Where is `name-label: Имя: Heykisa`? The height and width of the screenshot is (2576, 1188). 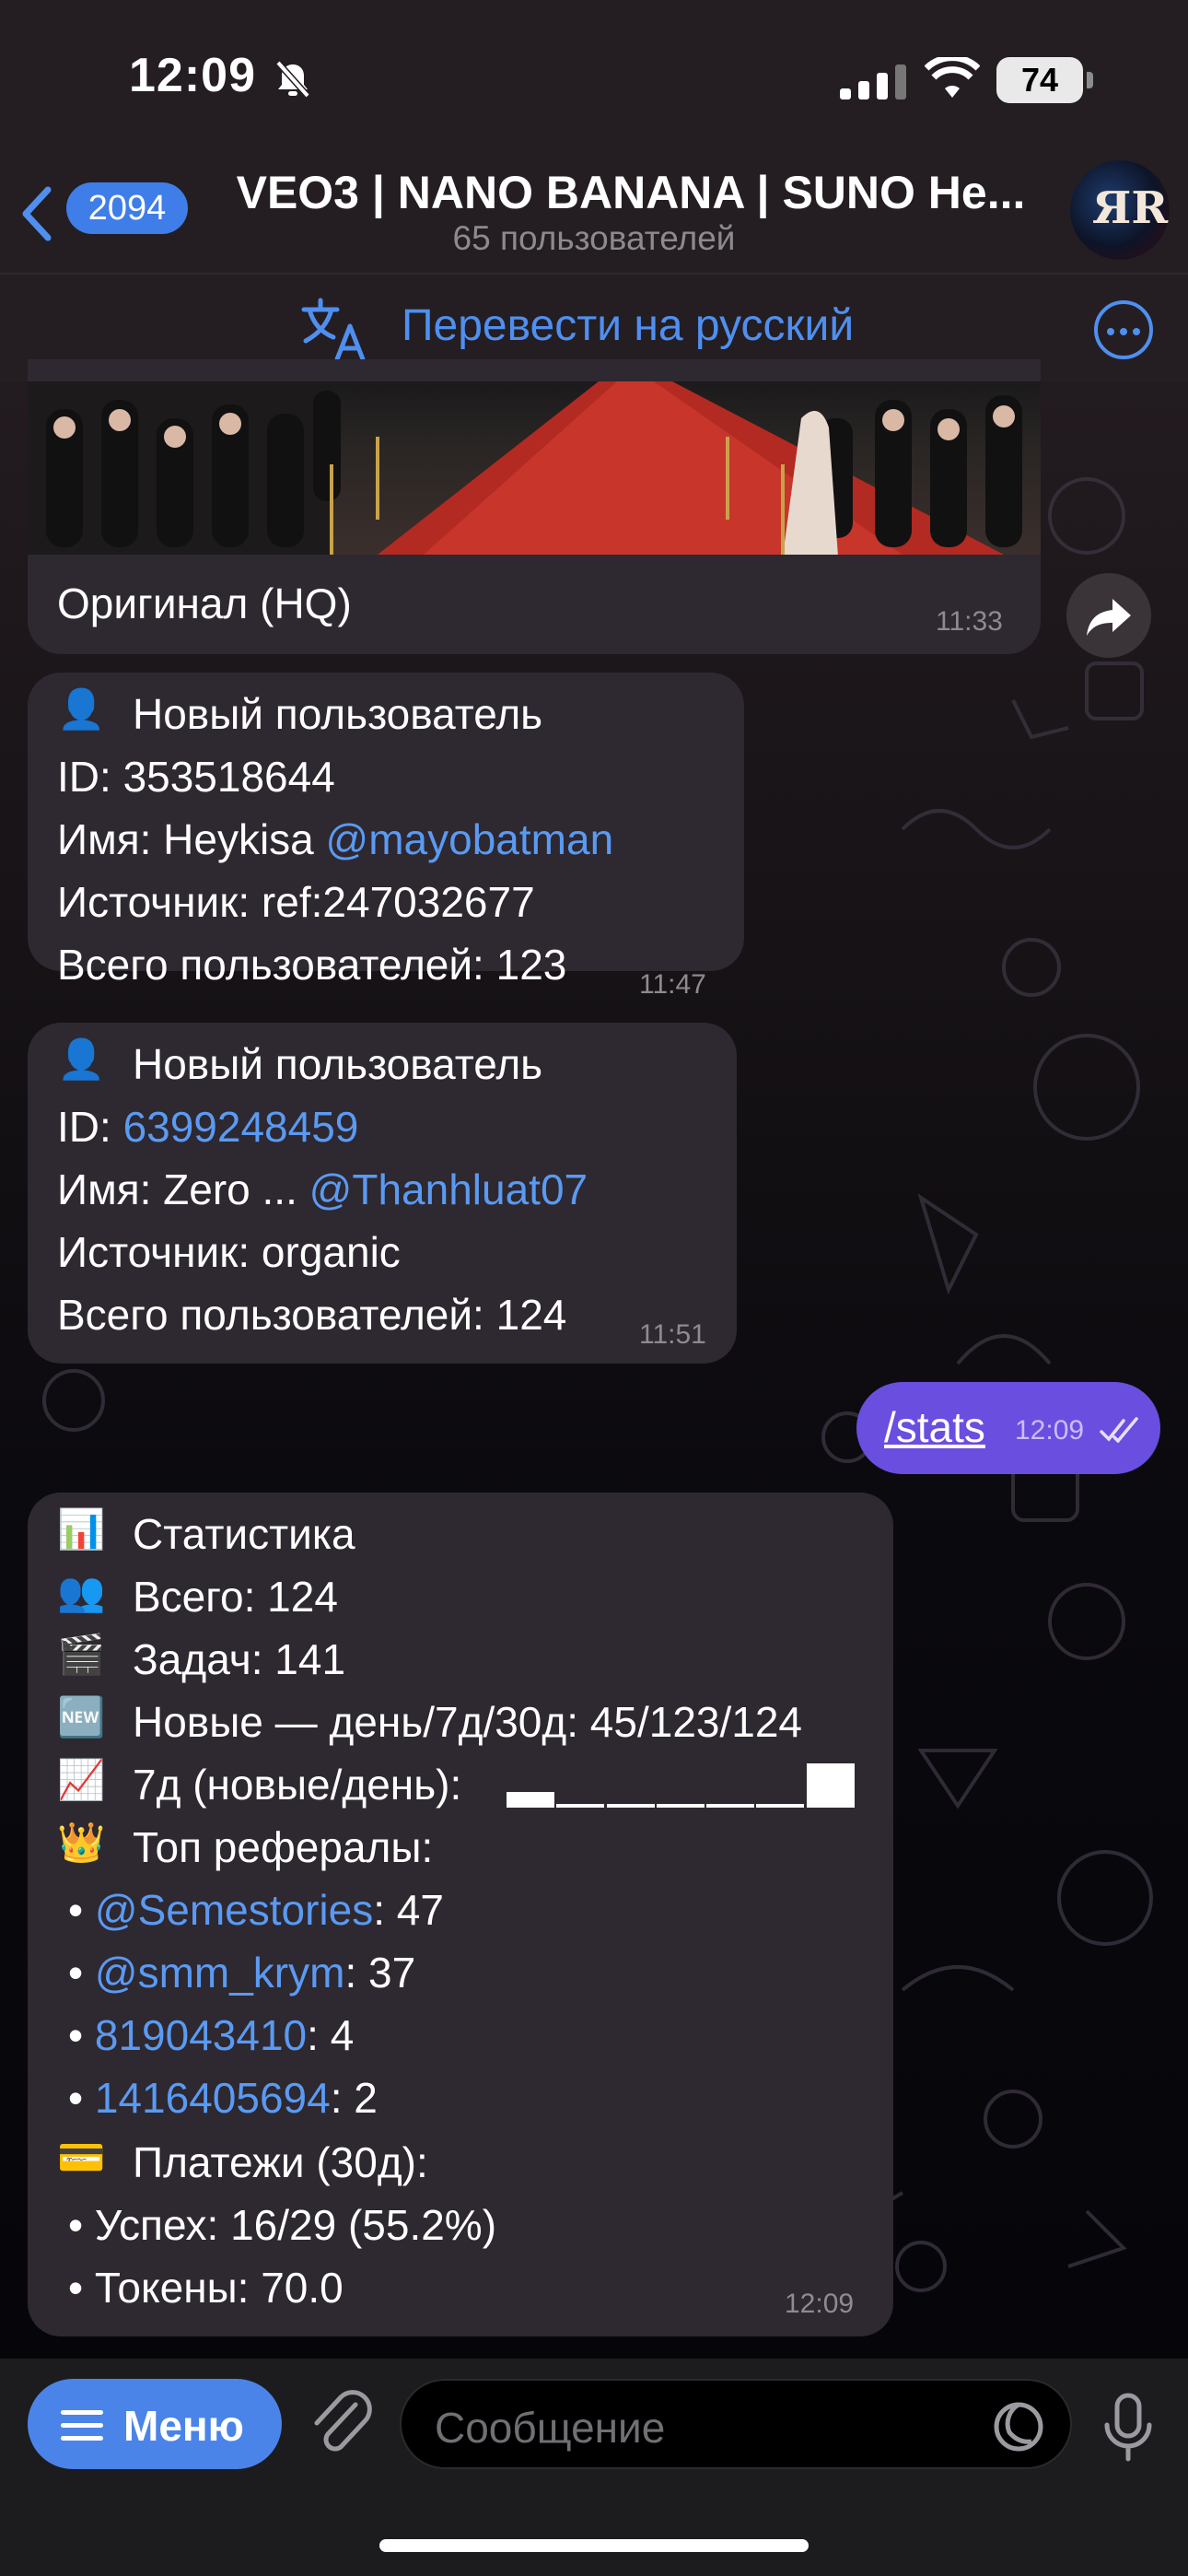
name-label: Имя: Heykisa is located at coordinates (191, 839).